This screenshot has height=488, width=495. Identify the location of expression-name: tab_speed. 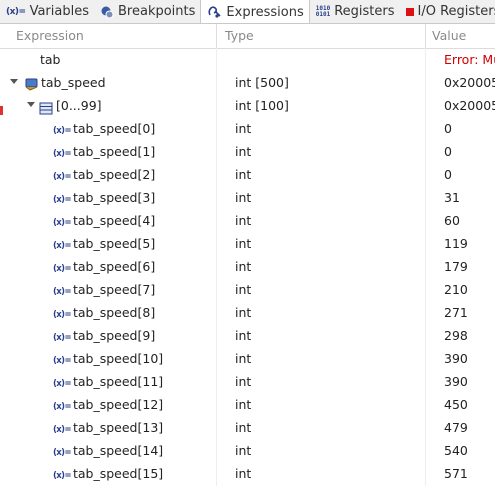
(73, 82).